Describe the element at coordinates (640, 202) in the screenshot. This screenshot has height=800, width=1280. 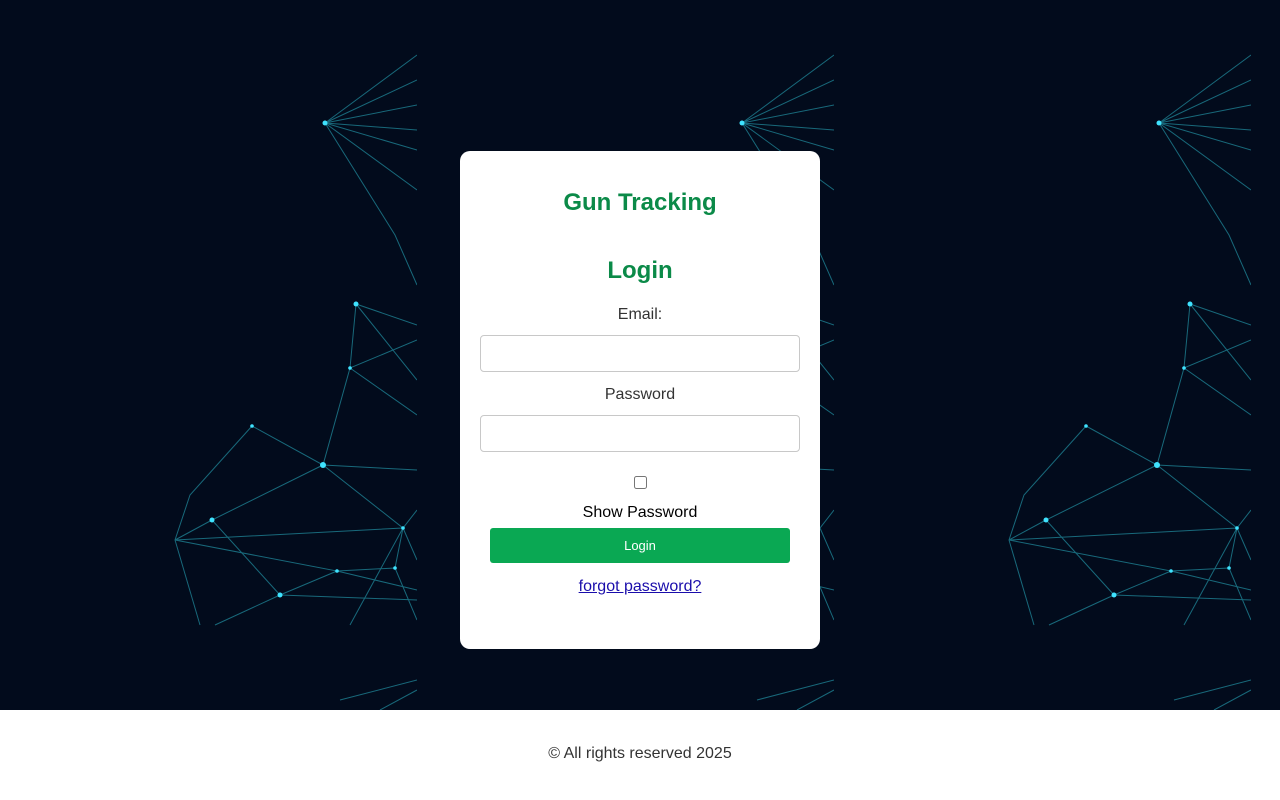
I see `app-title: Gun Tracking` at that location.